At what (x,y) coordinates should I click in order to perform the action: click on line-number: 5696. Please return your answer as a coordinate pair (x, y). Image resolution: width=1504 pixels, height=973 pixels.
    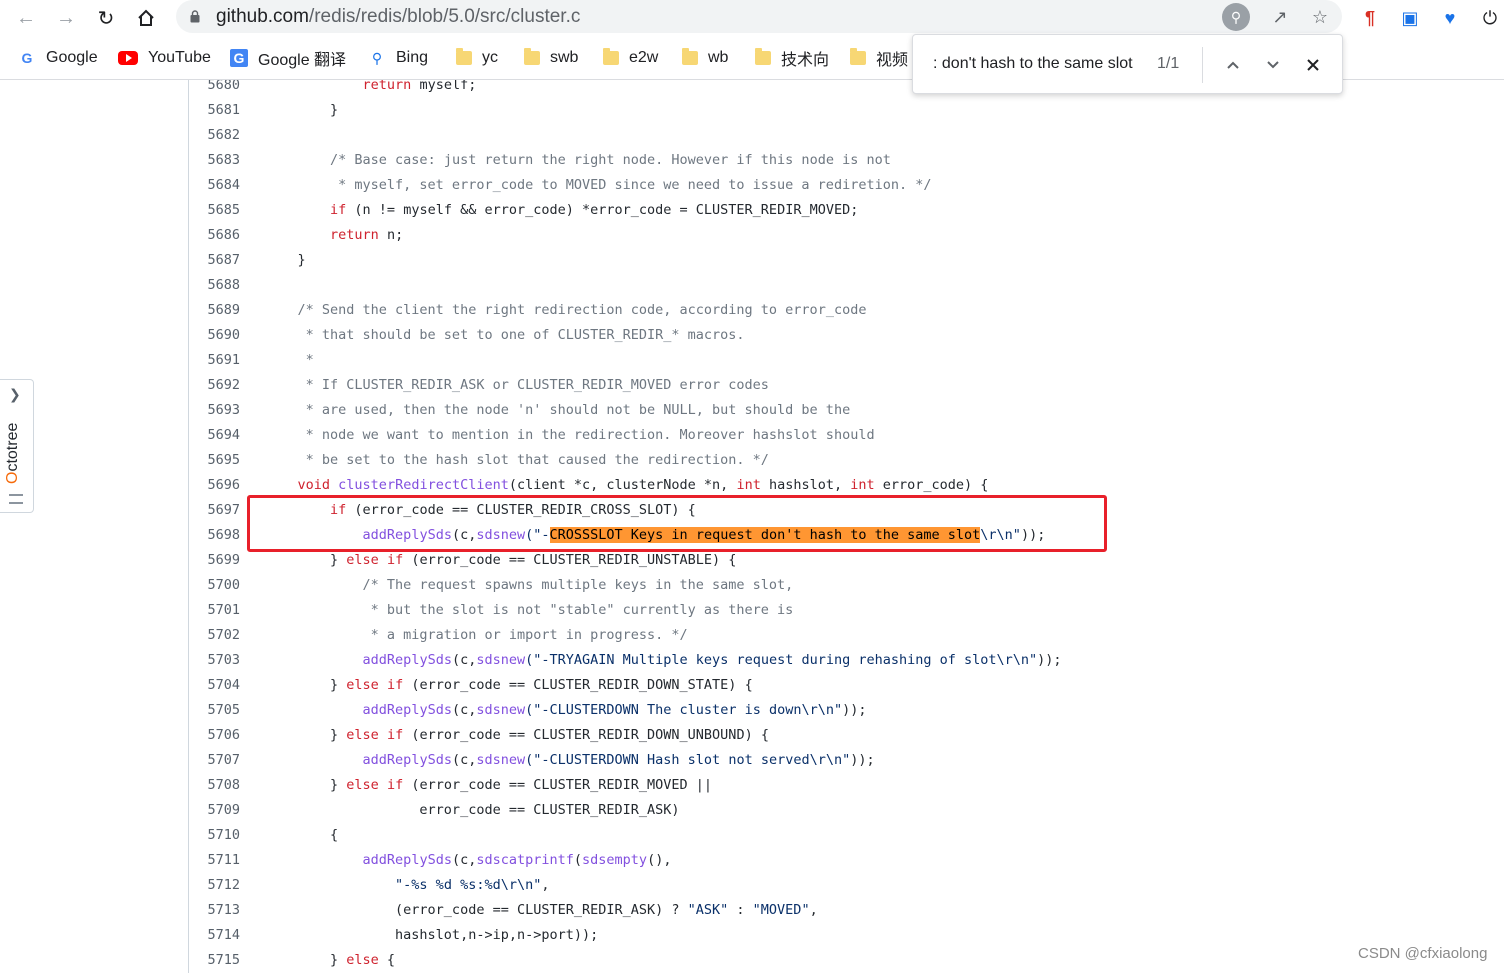
    Looking at the image, I should click on (214, 485).